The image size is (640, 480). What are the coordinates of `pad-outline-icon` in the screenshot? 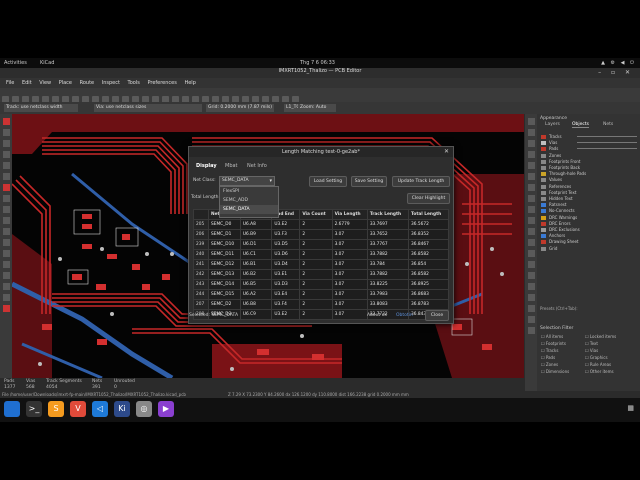 It's located at (6, 231).